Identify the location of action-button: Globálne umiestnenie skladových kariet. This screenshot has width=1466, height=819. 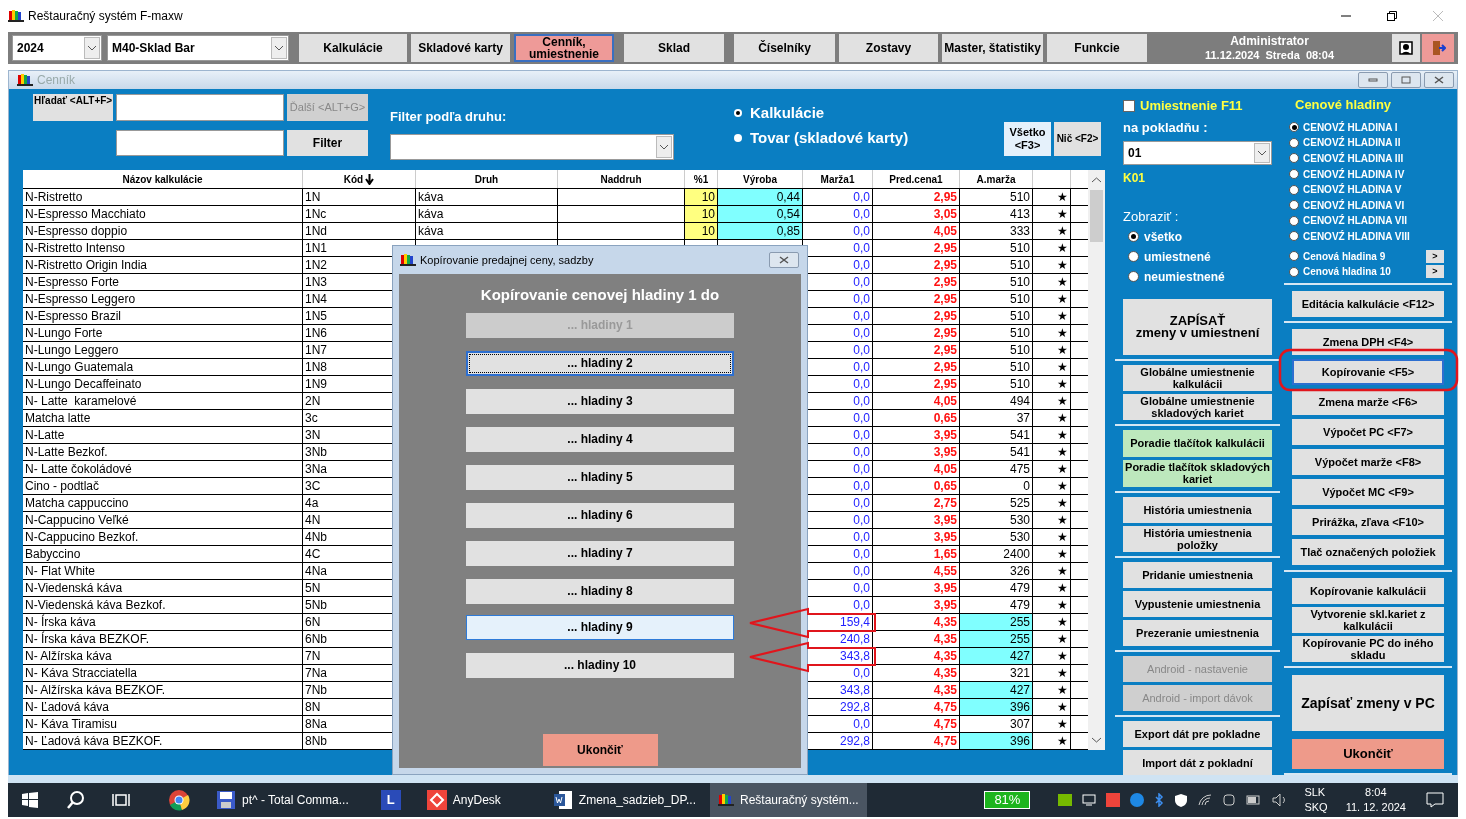
(1197, 406).